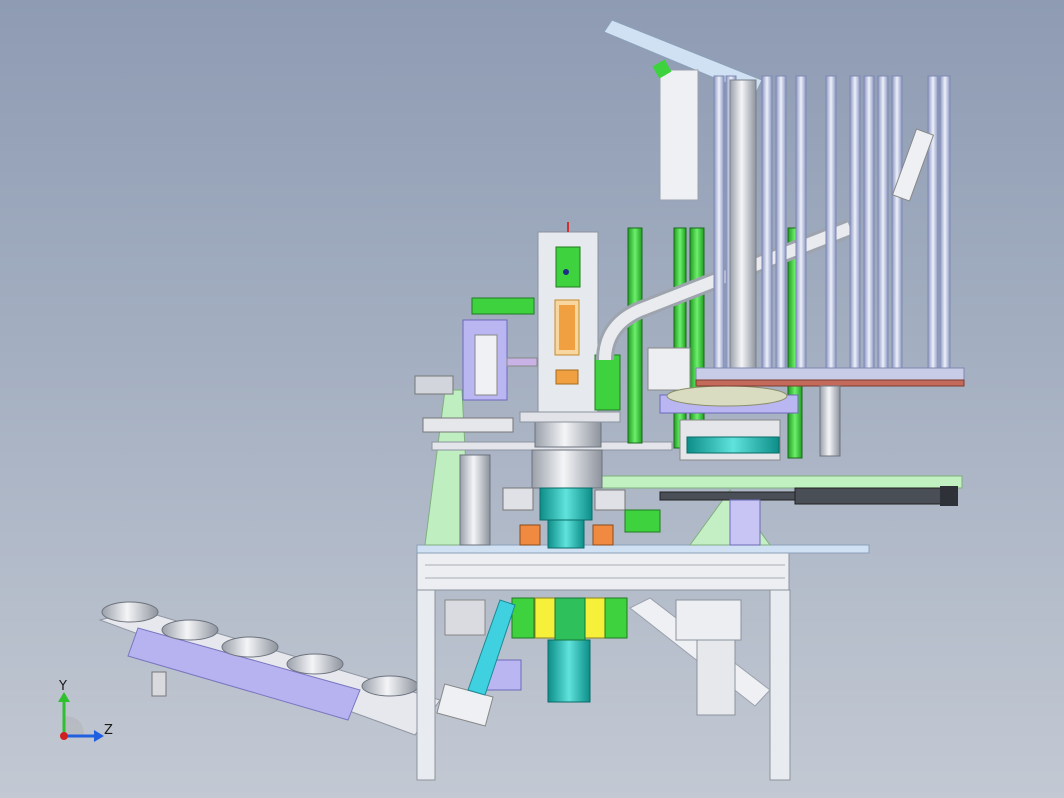 This screenshot has height=798, width=1064. What do you see at coordinates (607, 656) in the screenshot?
I see `lower-drive-assembly` at bounding box center [607, 656].